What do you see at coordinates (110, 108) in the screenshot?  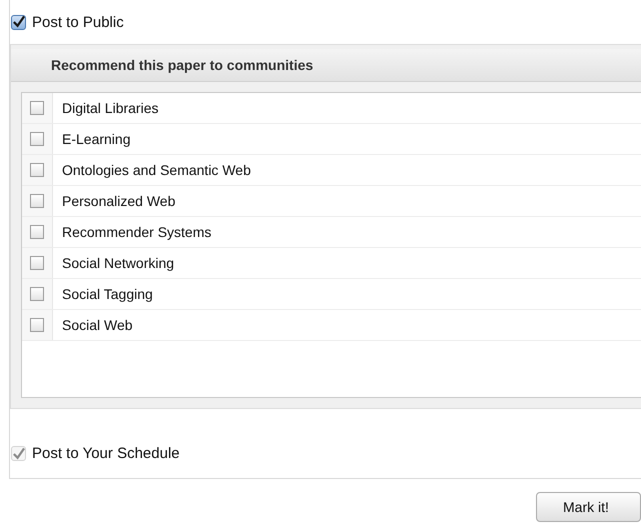 I see `community-name: Digital Libraries` at bounding box center [110, 108].